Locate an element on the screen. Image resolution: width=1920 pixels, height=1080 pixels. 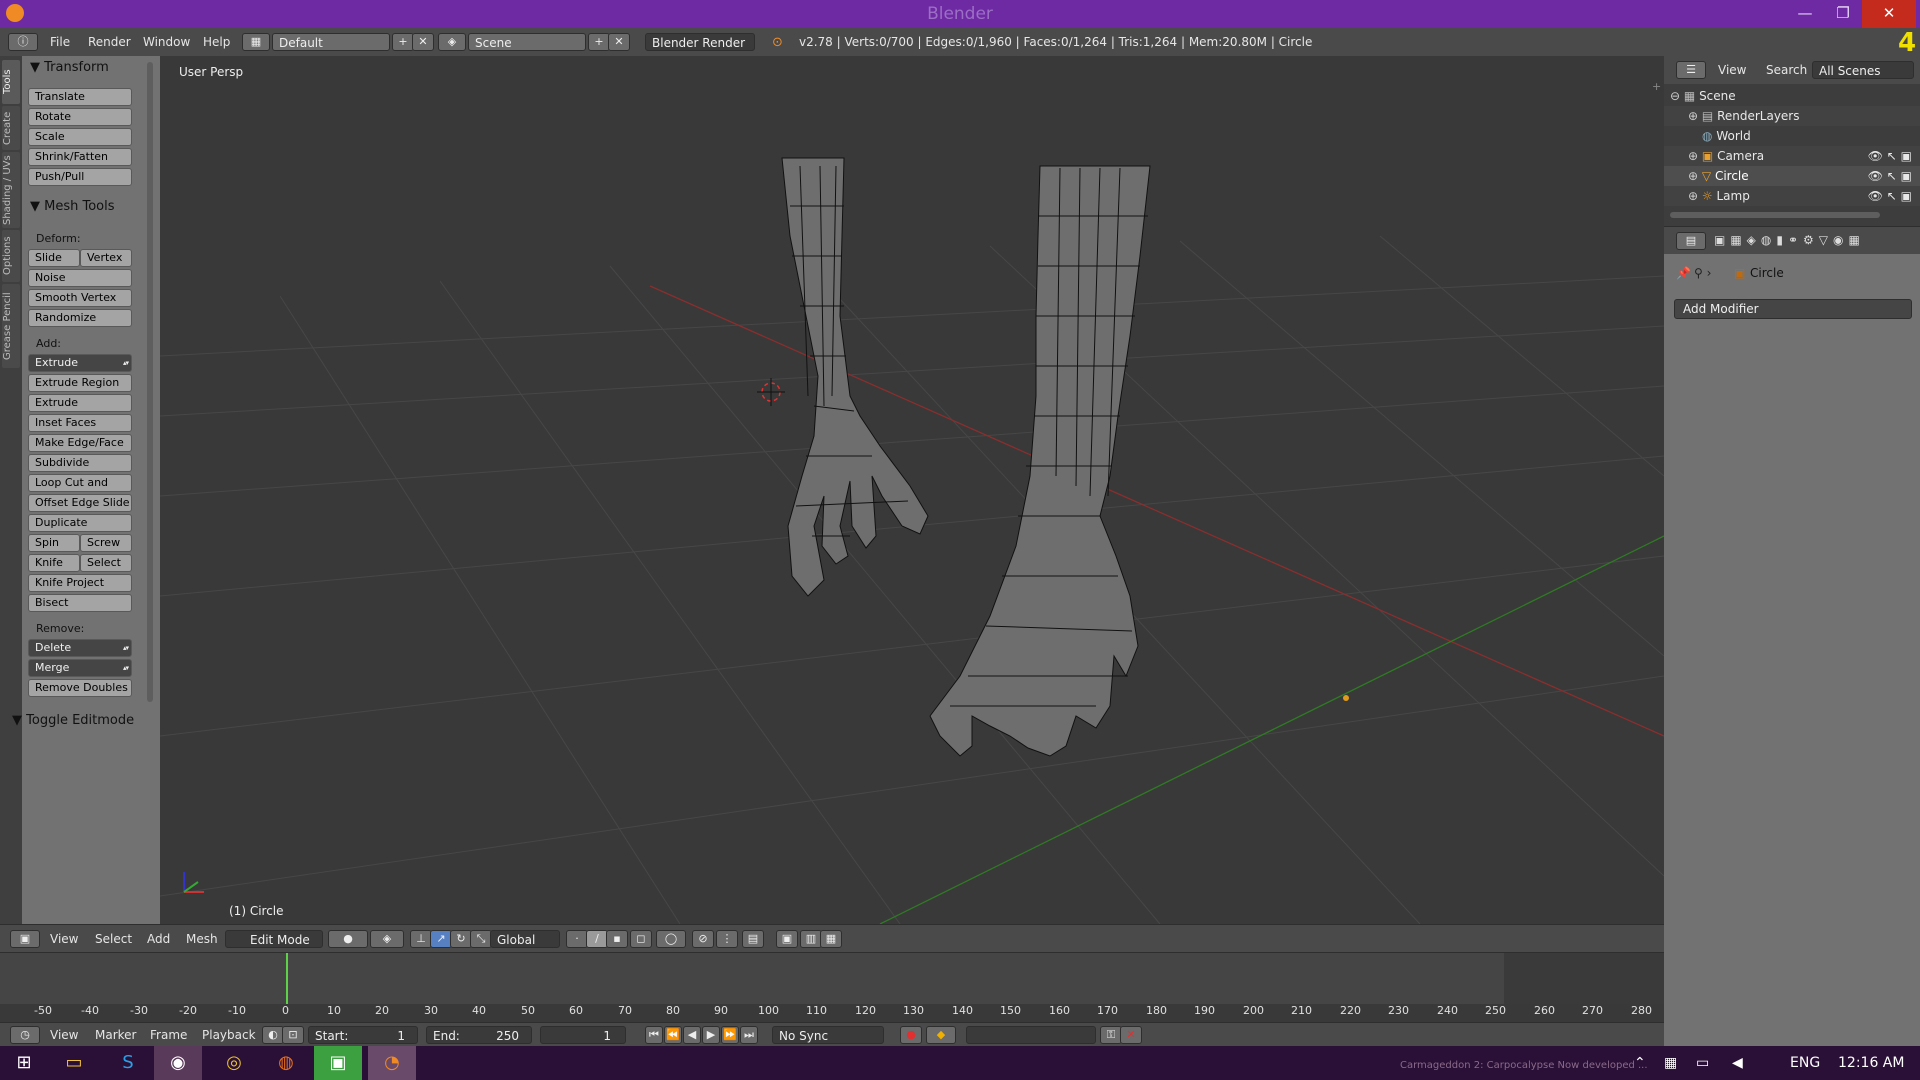
loop-cut-button: Loop Cut and Slide is located at coordinates (80, 489).